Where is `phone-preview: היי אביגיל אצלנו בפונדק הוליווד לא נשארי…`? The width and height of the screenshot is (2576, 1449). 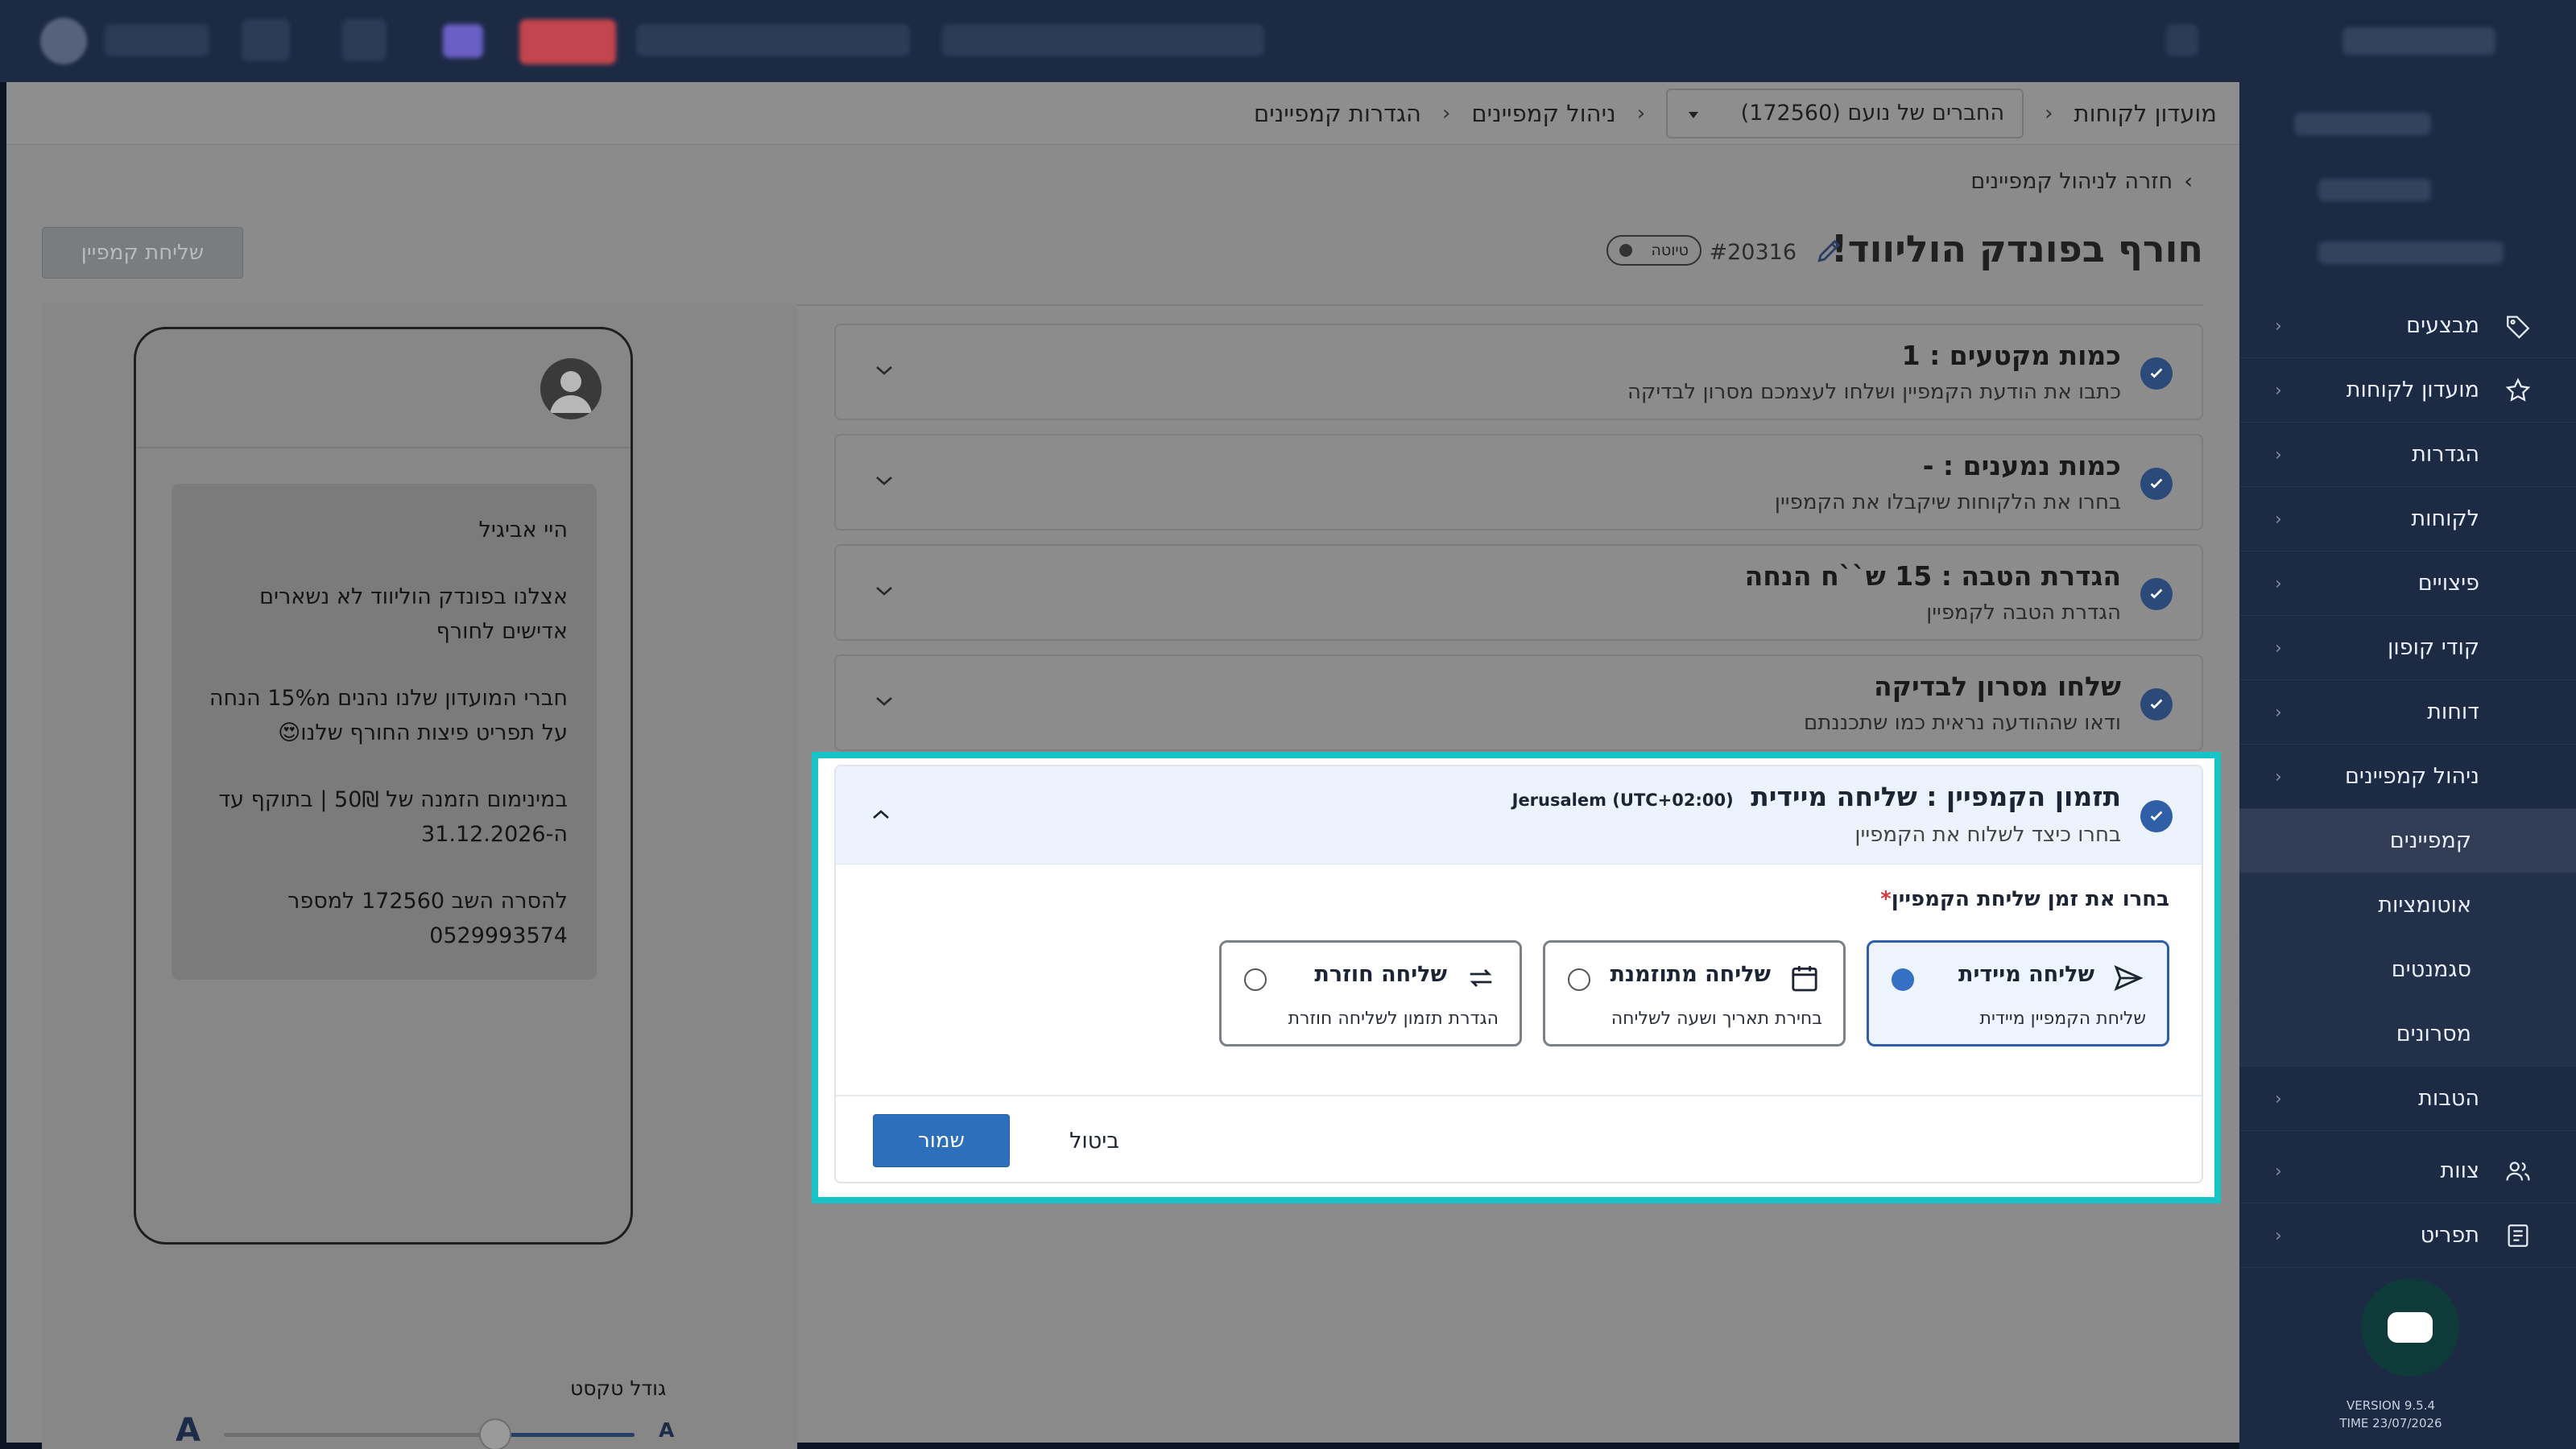
phone-preview: היי אביגיל אצלנו בפונדק הוליווד לא נשארי… is located at coordinates (383, 786).